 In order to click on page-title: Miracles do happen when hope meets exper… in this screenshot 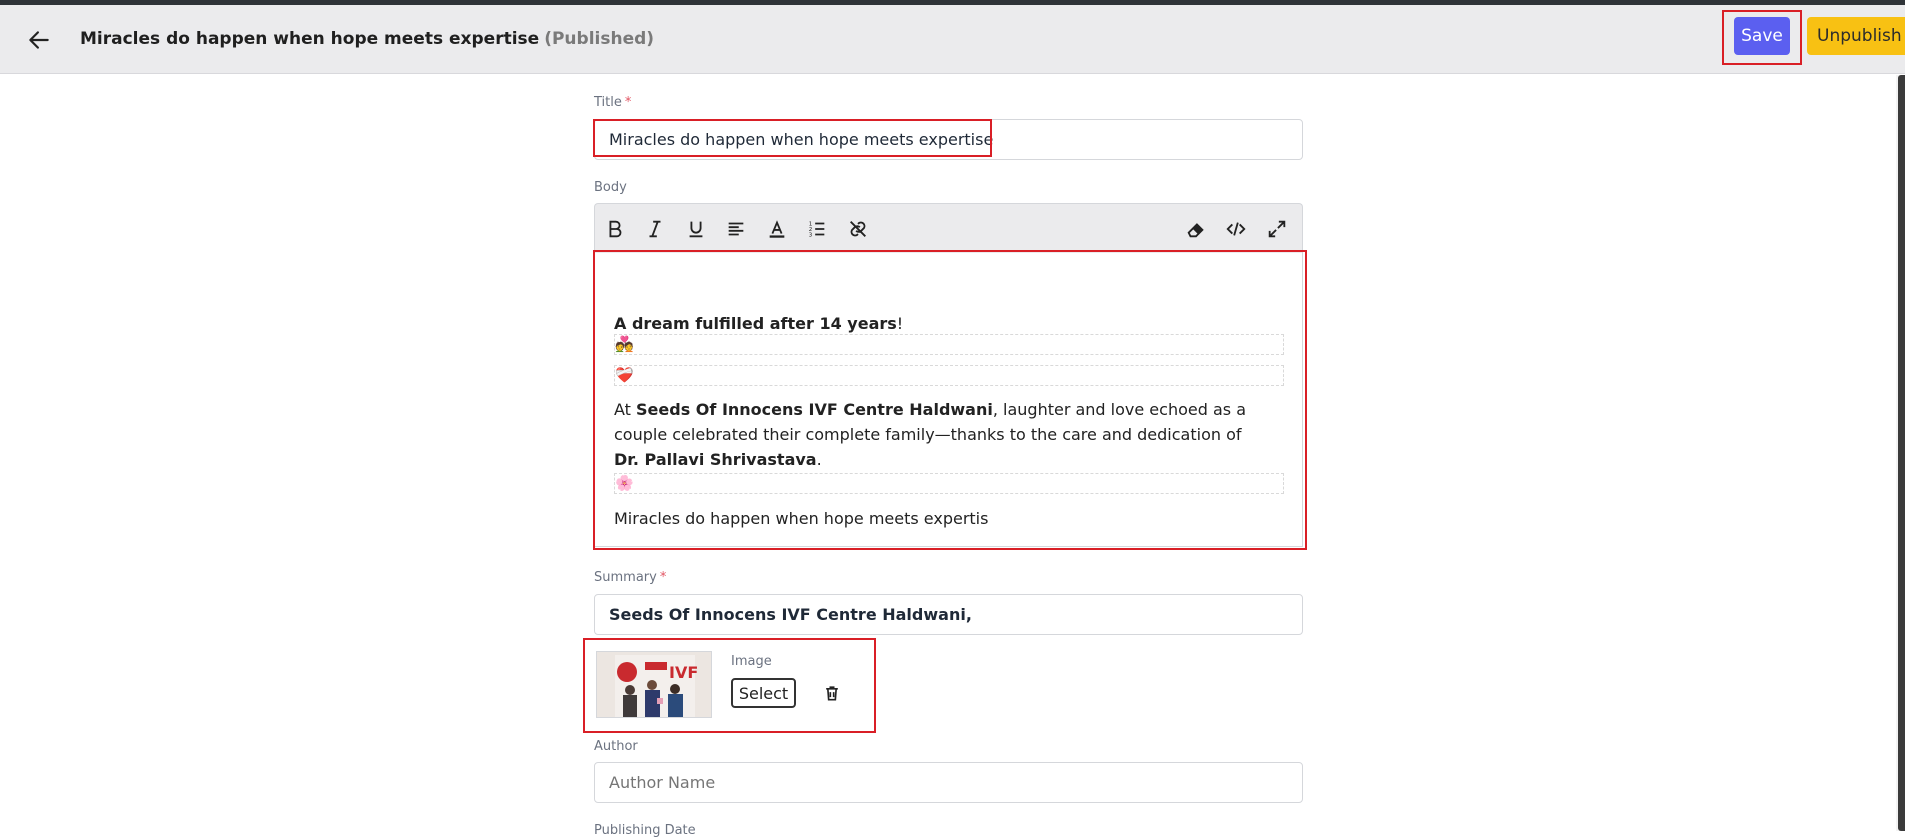, I will do `click(367, 39)`.